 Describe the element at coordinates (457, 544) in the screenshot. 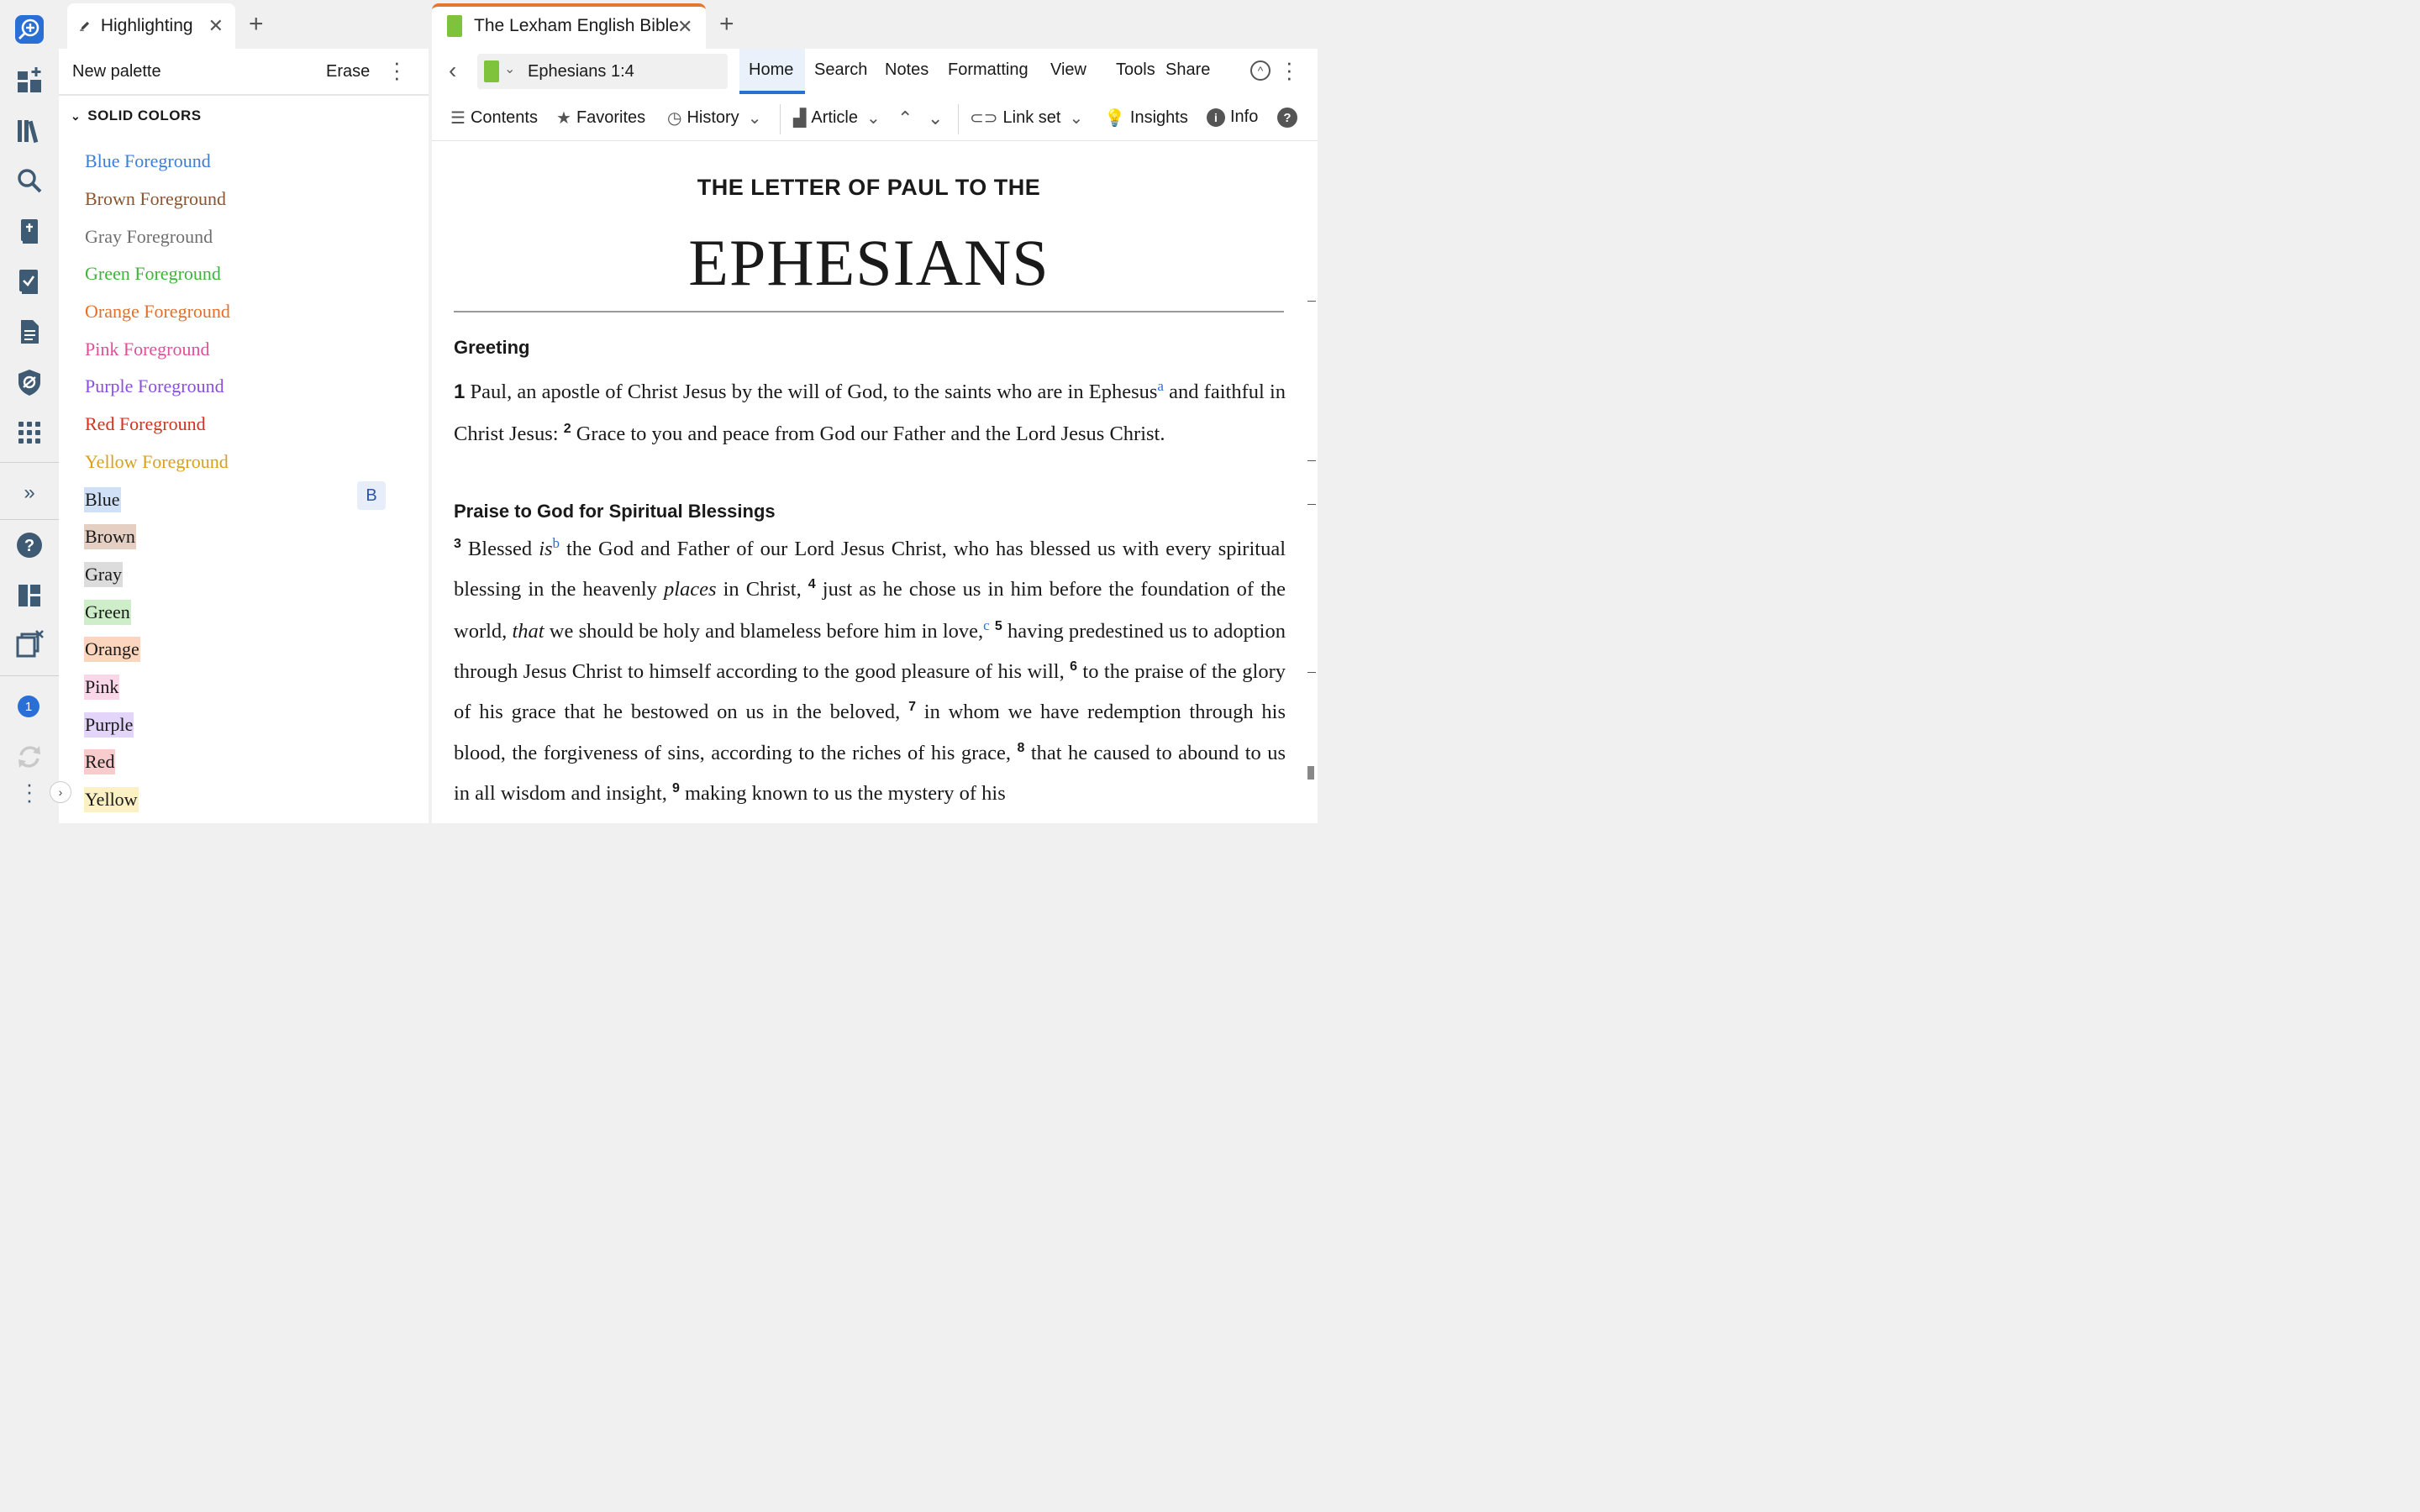

I see `verse-number: 3` at that location.